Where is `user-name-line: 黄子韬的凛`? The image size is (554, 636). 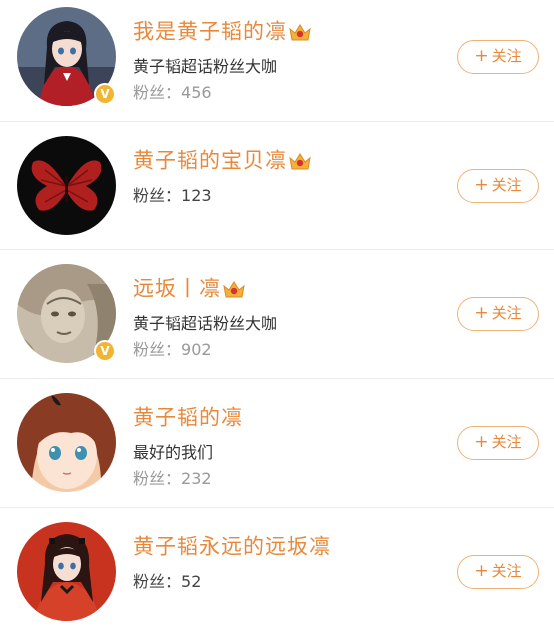 user-name-line: 黄子韬的凛 is located at coordinates (188, 417).